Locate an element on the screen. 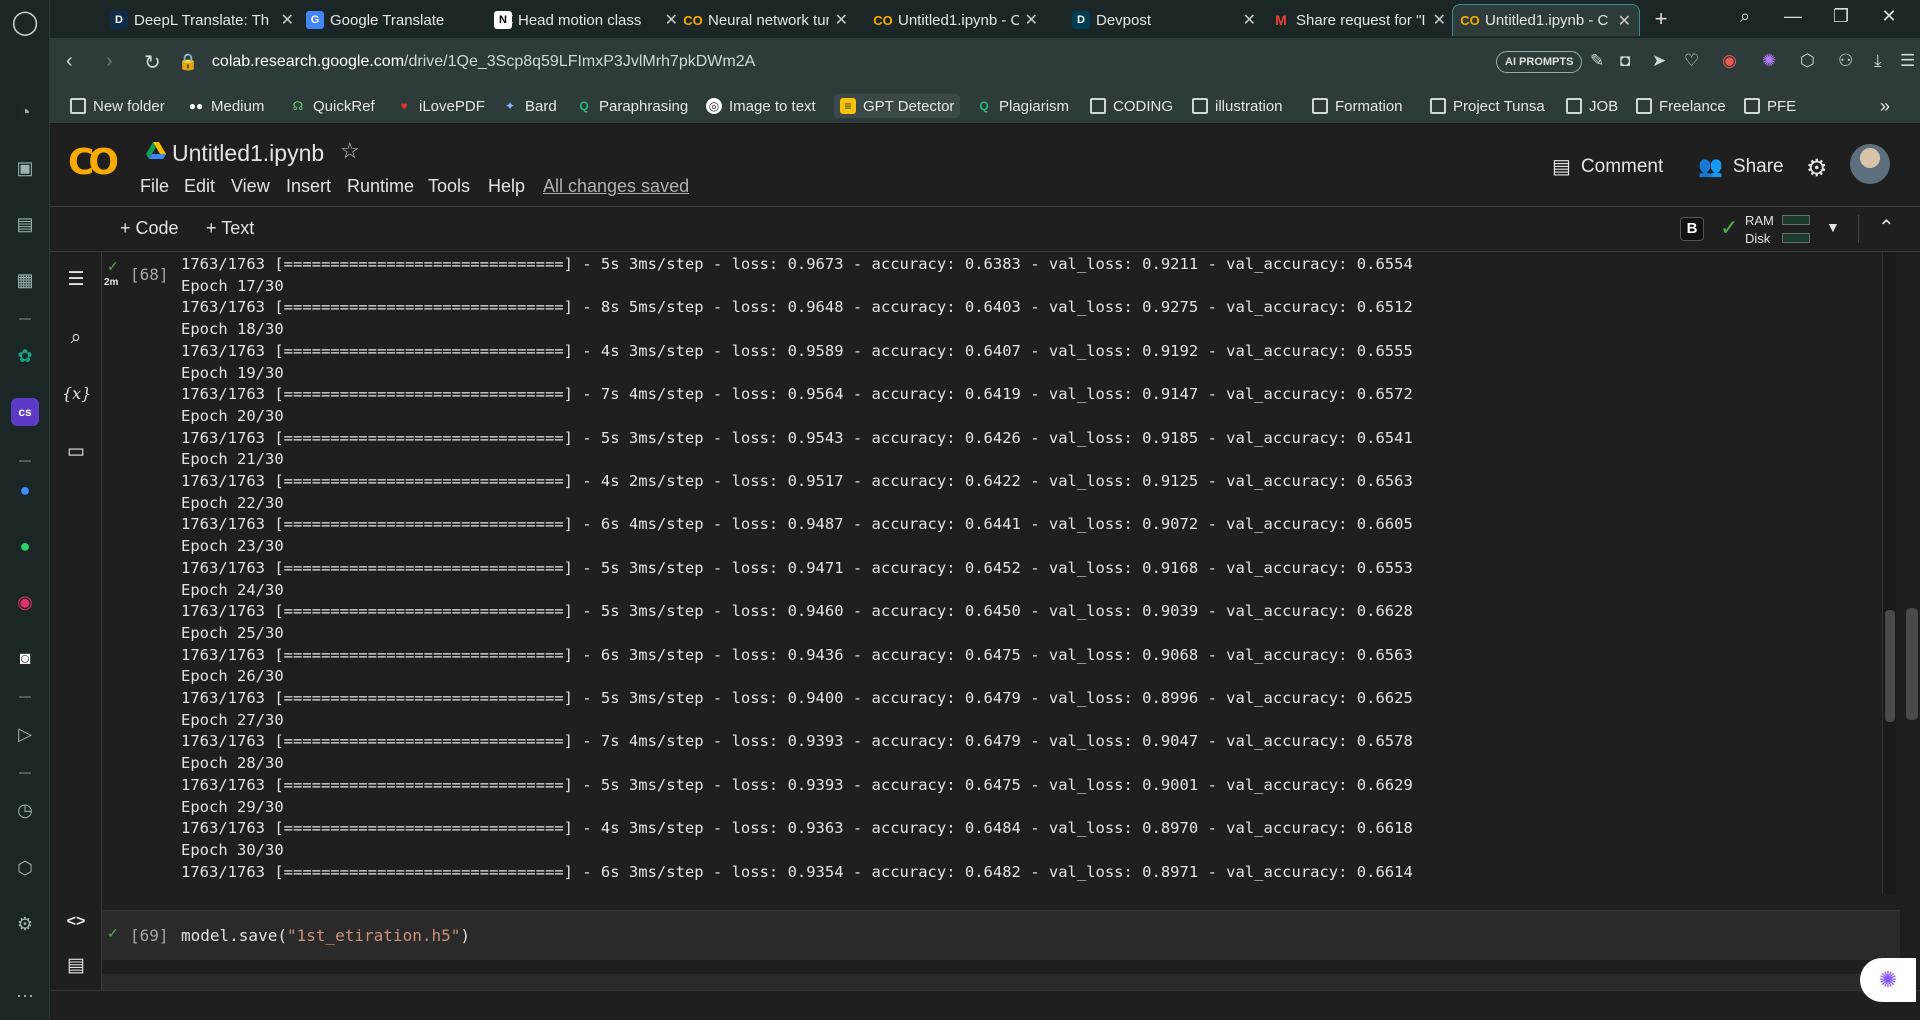  bookmark-plagiarism: Q Plagiarism is located at coordinates (1022, 106).